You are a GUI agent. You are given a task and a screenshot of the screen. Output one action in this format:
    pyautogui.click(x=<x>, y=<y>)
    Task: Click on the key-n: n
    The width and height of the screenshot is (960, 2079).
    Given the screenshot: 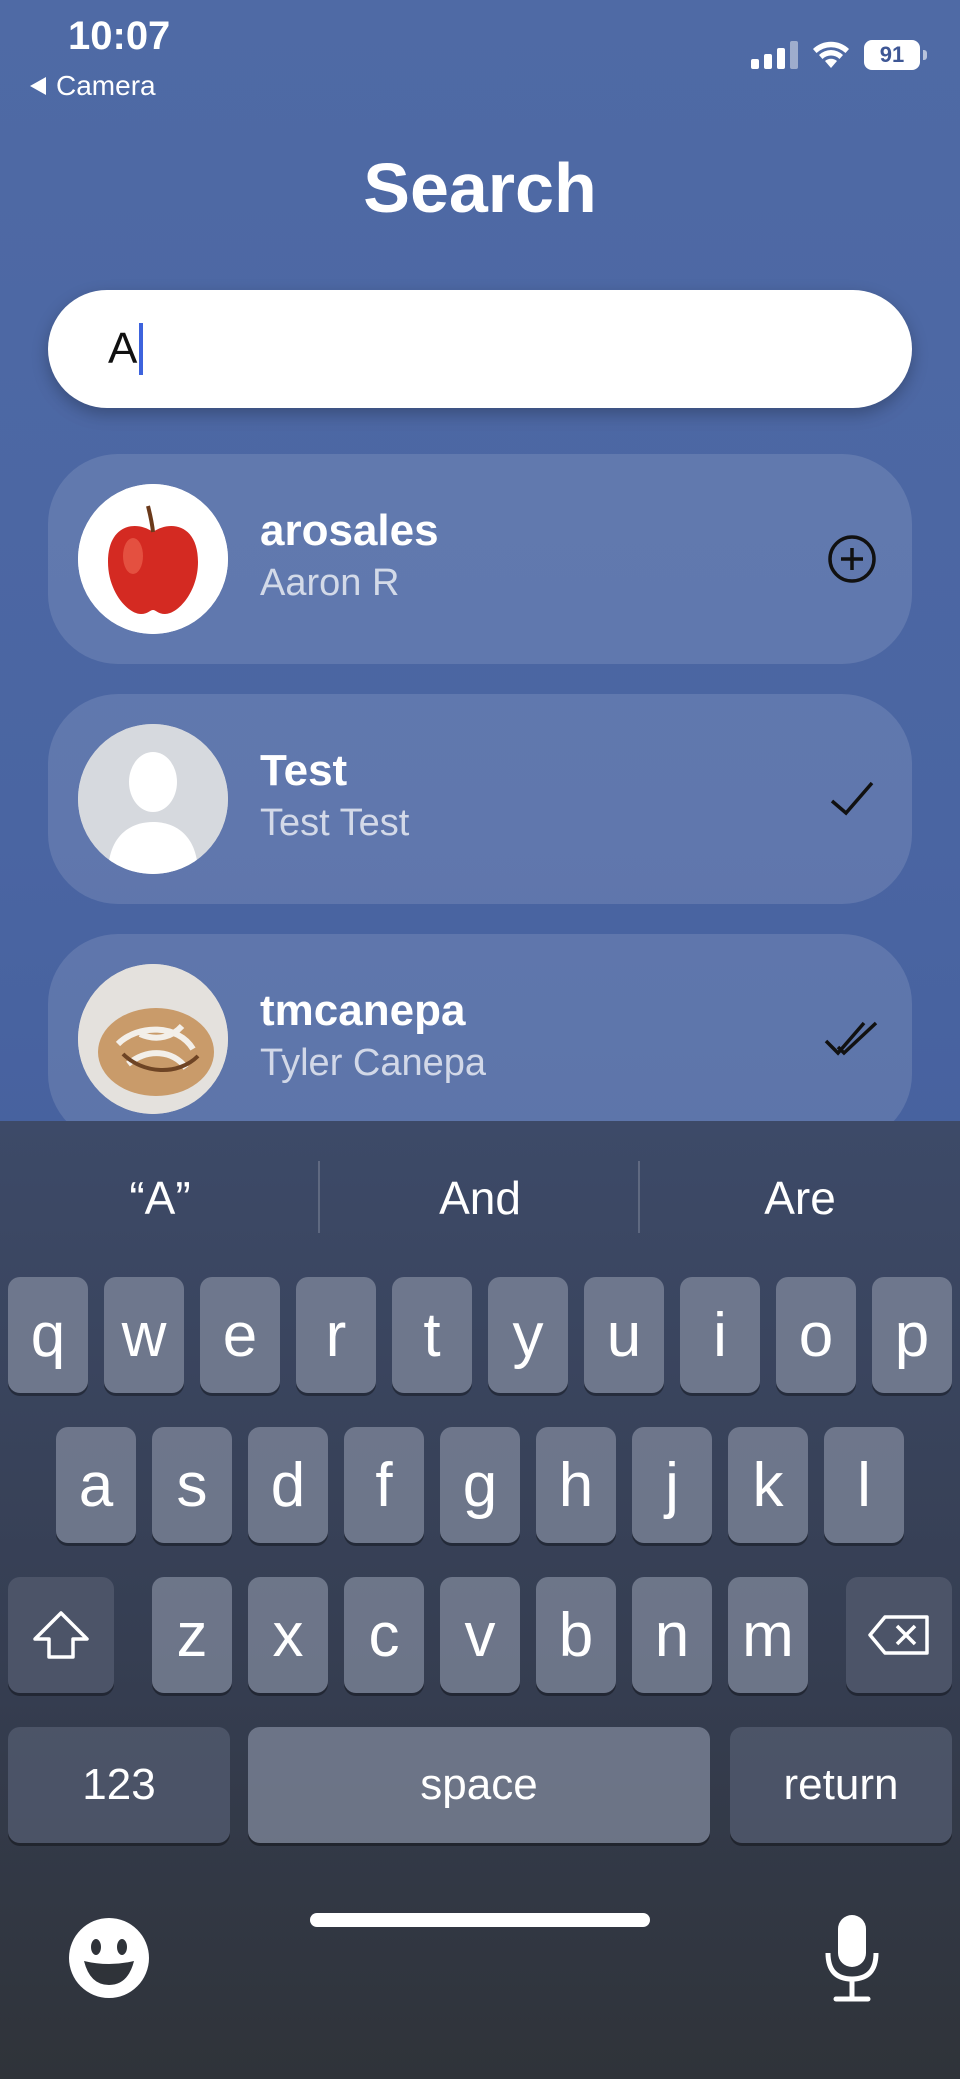 What is the action you would take?
    pyautogui.click(x=672, y=1635)
    